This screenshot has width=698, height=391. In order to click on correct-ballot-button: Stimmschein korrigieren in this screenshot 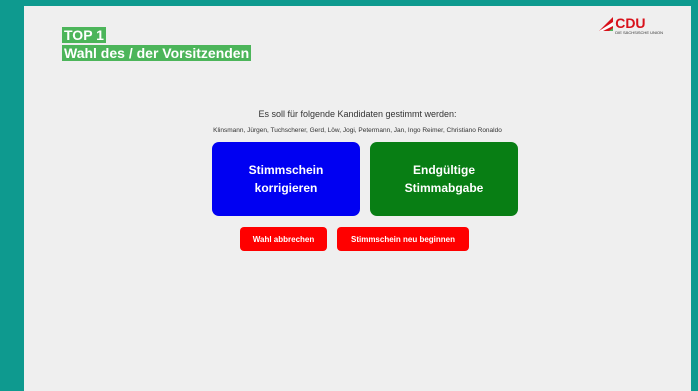, I will do `click(286, 179)`.